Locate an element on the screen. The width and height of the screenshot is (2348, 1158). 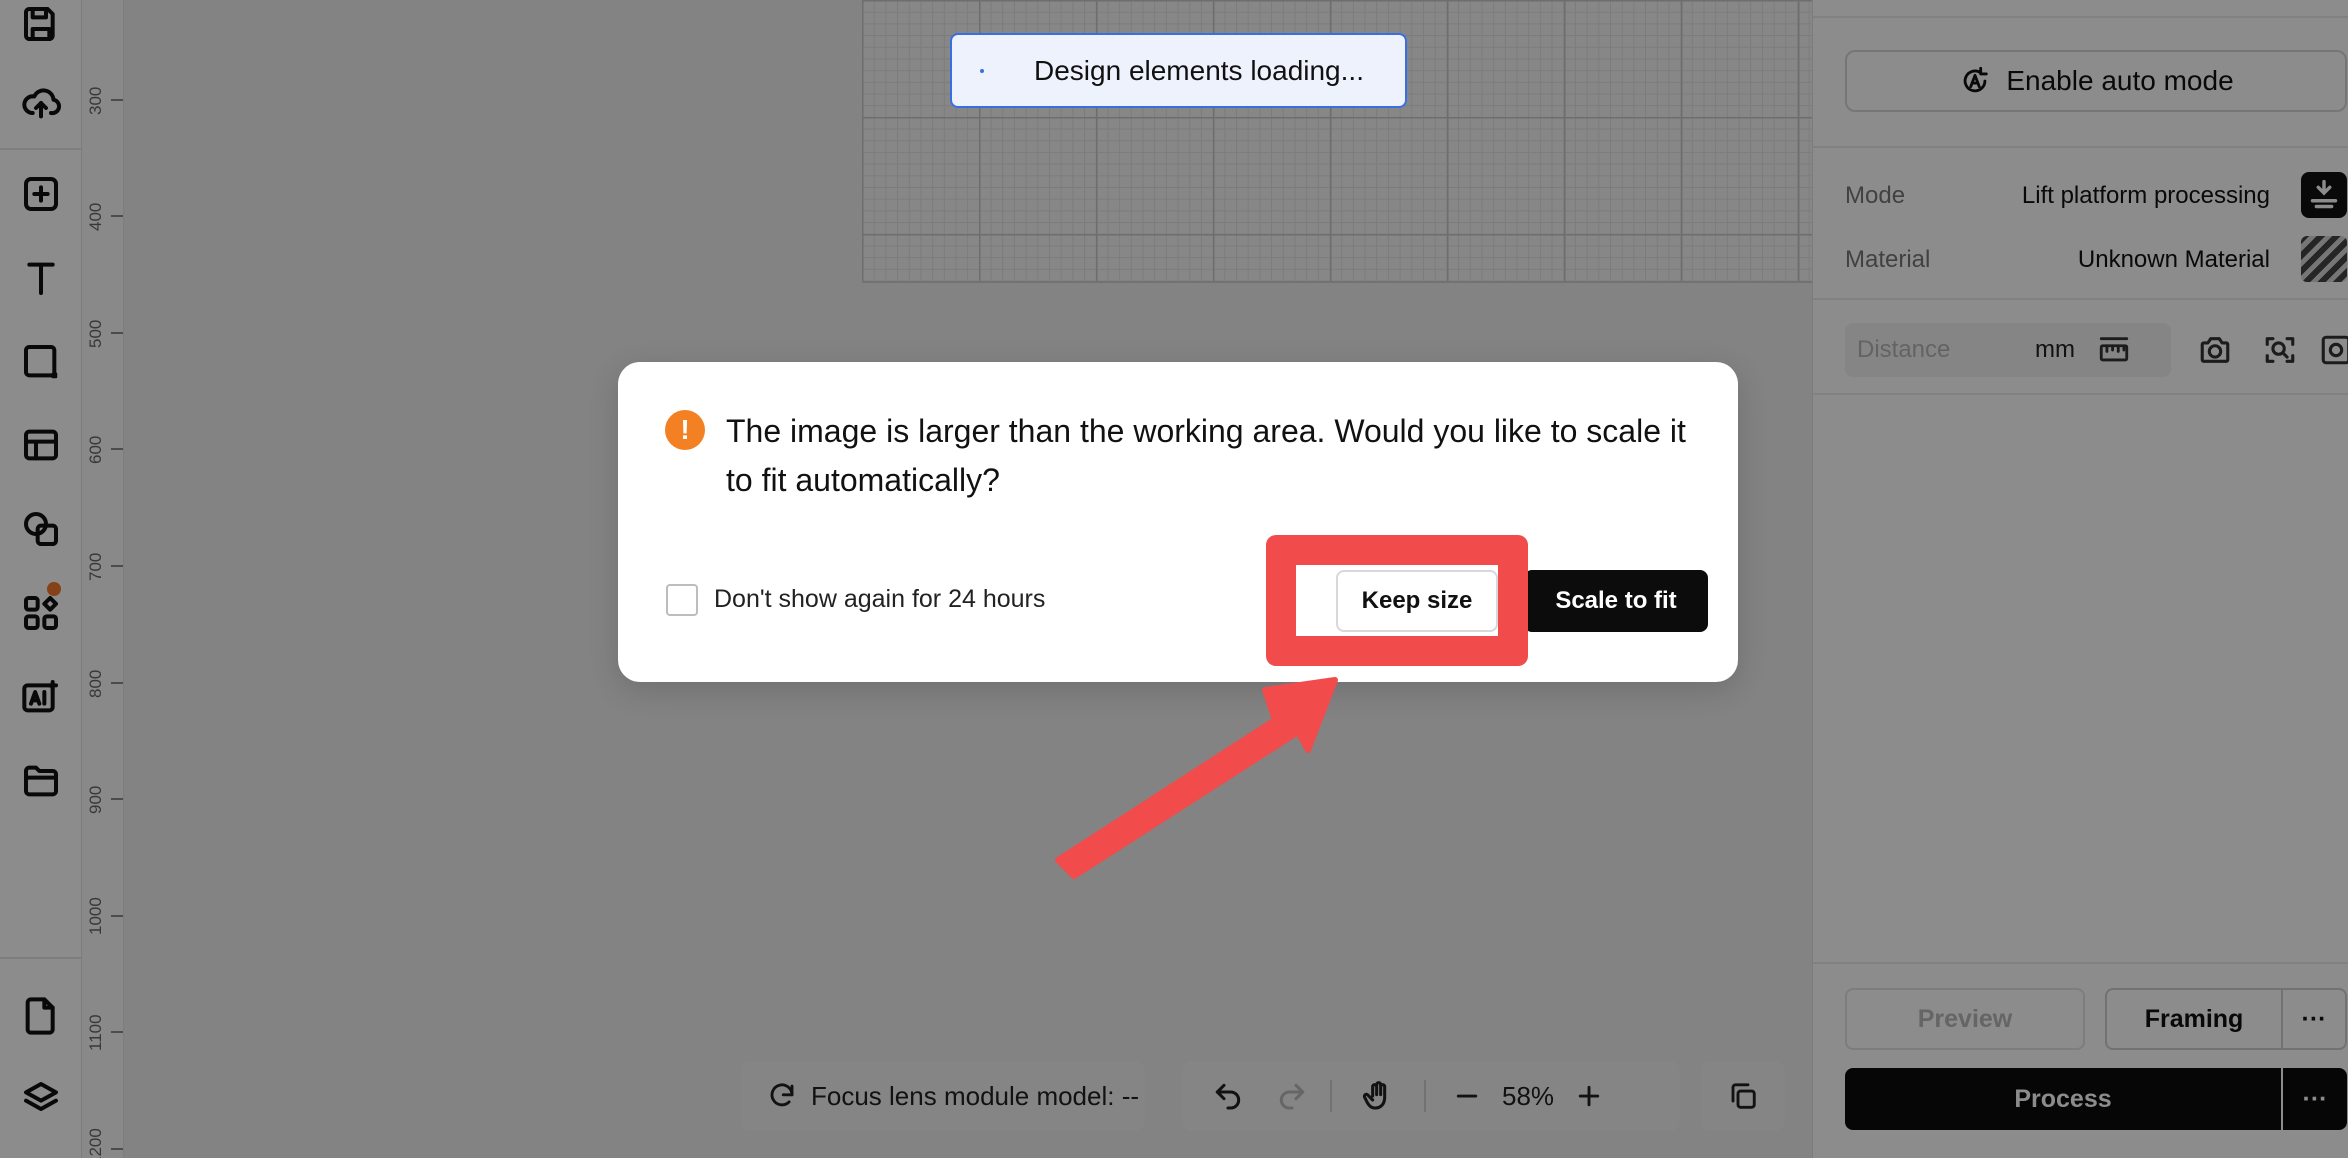
dont-show-checkbox is located at coordinates (682, 600).